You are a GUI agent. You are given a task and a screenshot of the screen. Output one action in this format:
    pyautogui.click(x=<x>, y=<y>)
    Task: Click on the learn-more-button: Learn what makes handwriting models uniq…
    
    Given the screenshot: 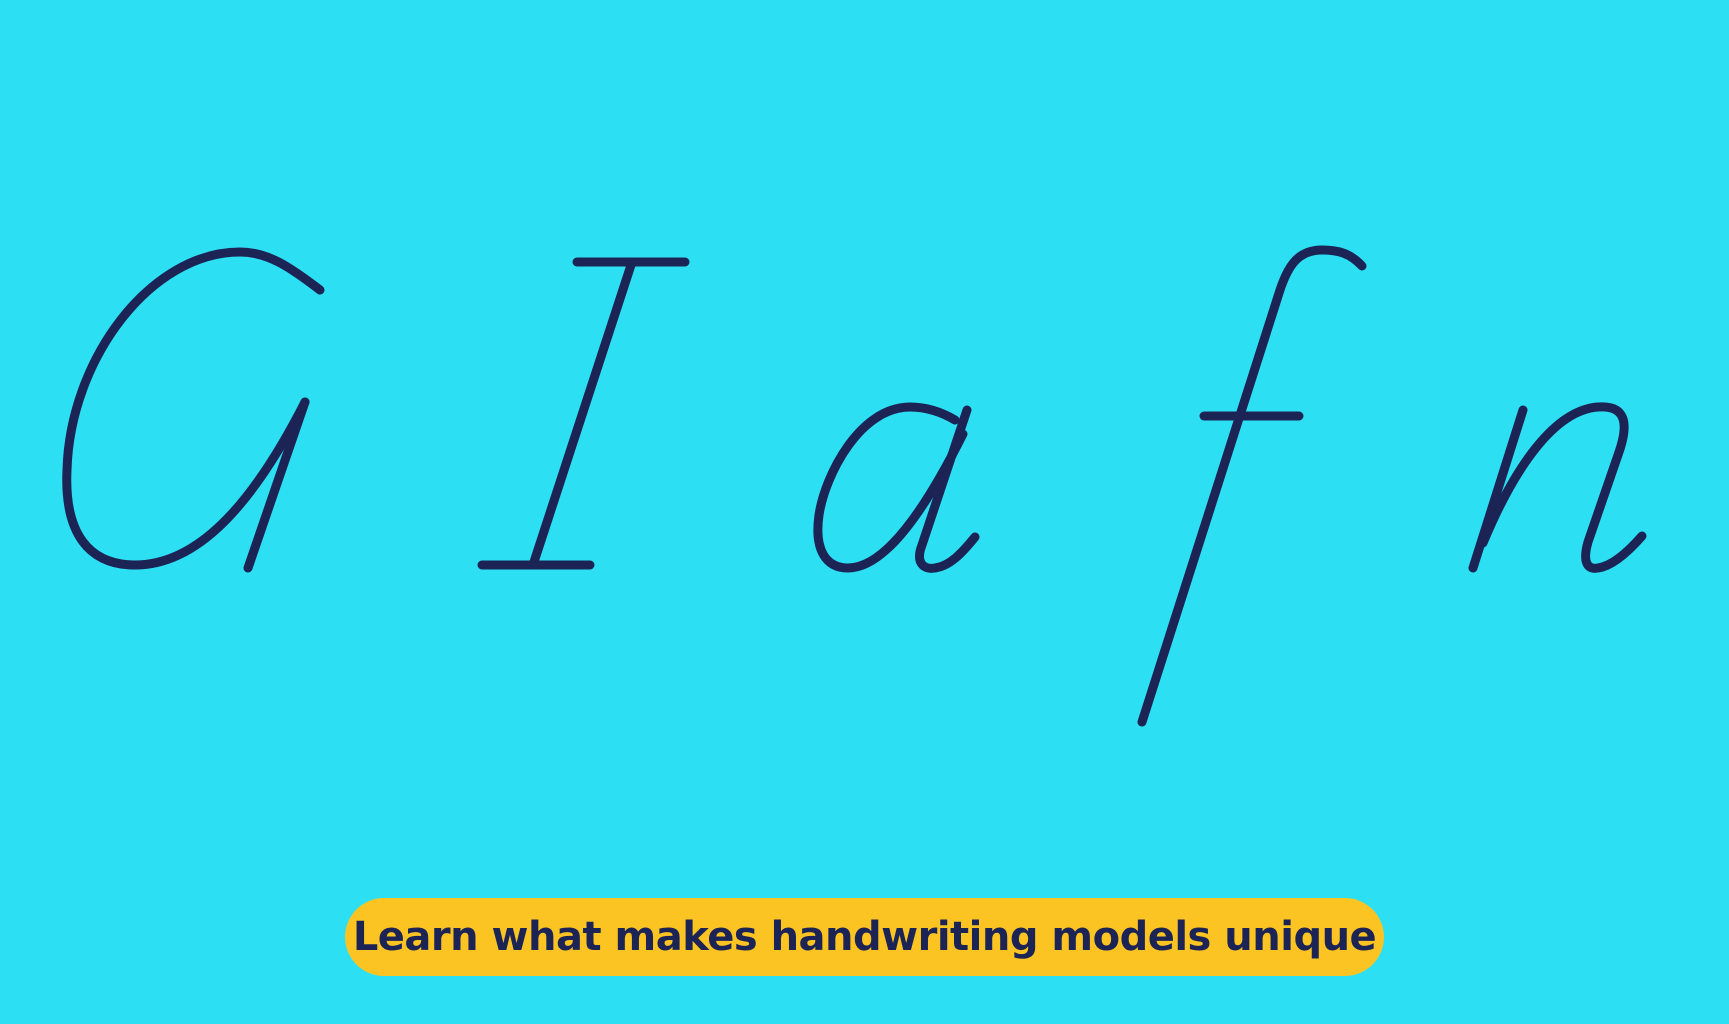 What is the action you would take?
    pyautogui.click(x=864, y=937)
    